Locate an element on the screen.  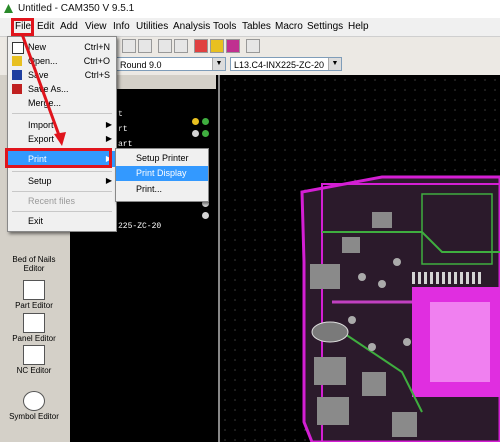
layer-combo: L13.C4-INX225-ZC-20 ▼ is located at coordinates (286, 64).